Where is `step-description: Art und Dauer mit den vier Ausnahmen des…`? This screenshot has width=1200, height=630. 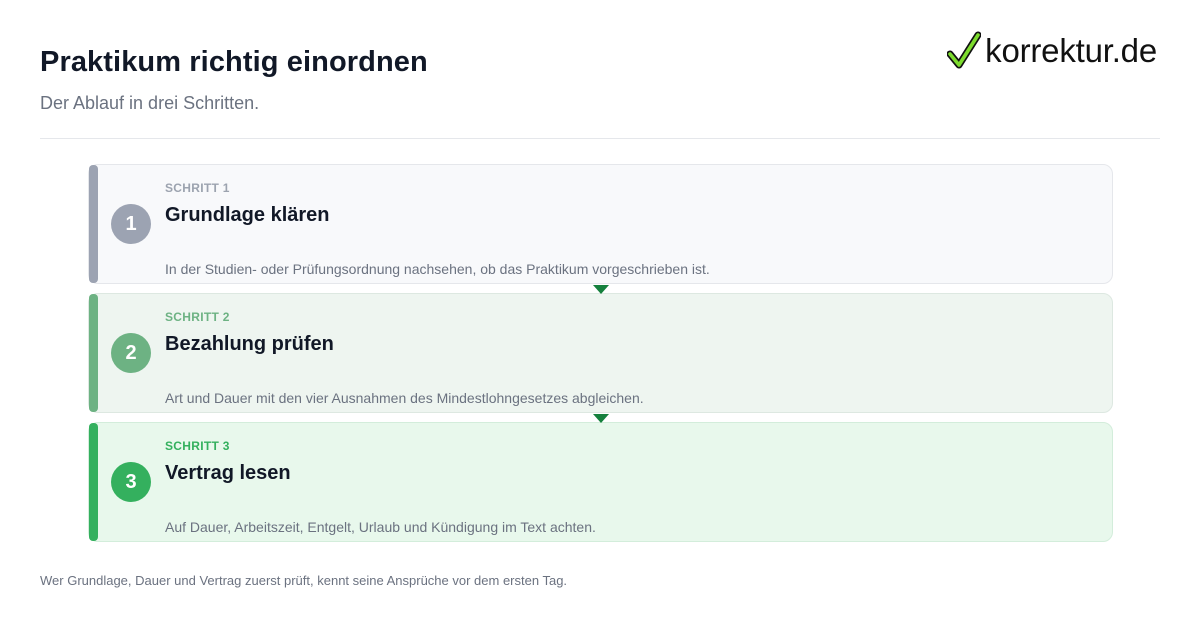
step-description: Art und Dauer mit den vier Ausnahmen des… is located at coordinates (404, 398).